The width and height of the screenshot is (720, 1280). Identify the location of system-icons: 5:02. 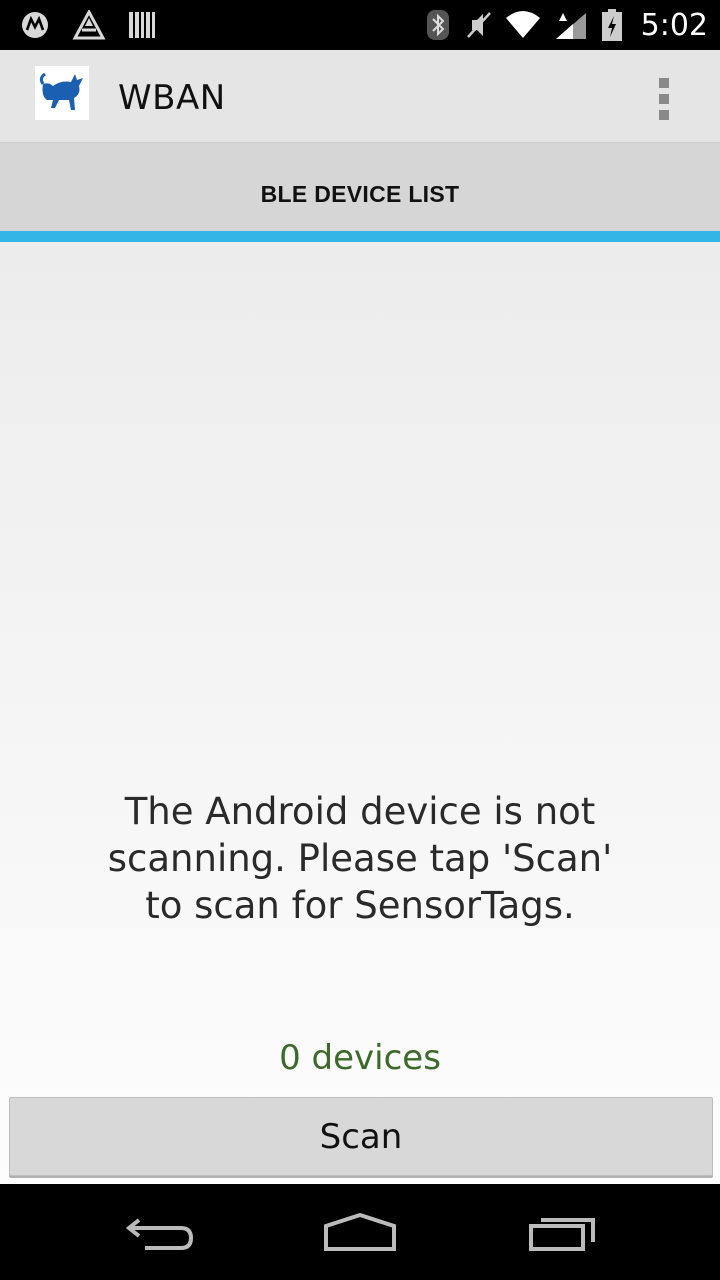
(566, 25).